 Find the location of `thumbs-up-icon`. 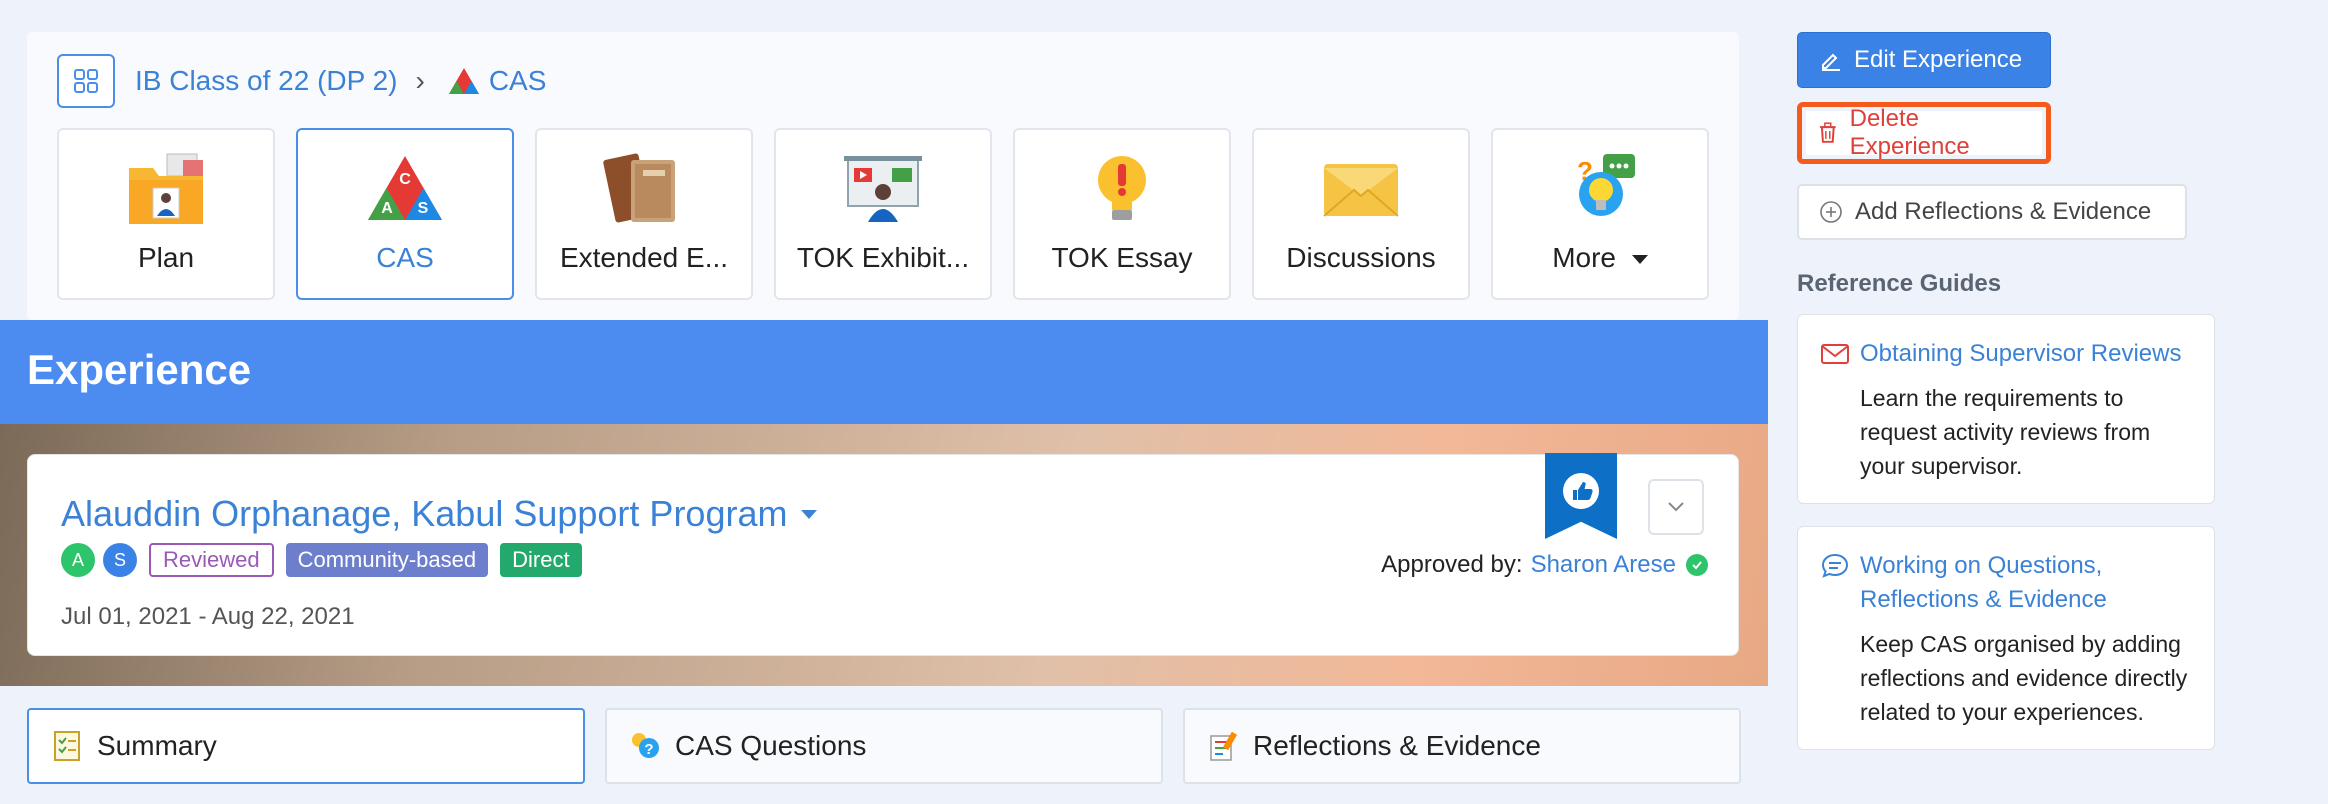

thumbs-up-icon is located at coordinates (1581, 491).